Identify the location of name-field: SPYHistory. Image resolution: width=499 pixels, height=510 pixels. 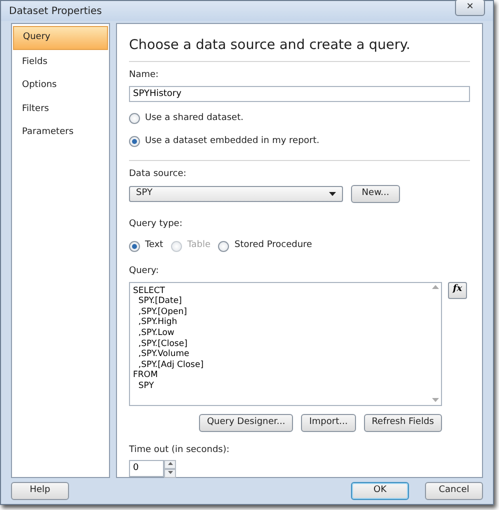
(299, 94).